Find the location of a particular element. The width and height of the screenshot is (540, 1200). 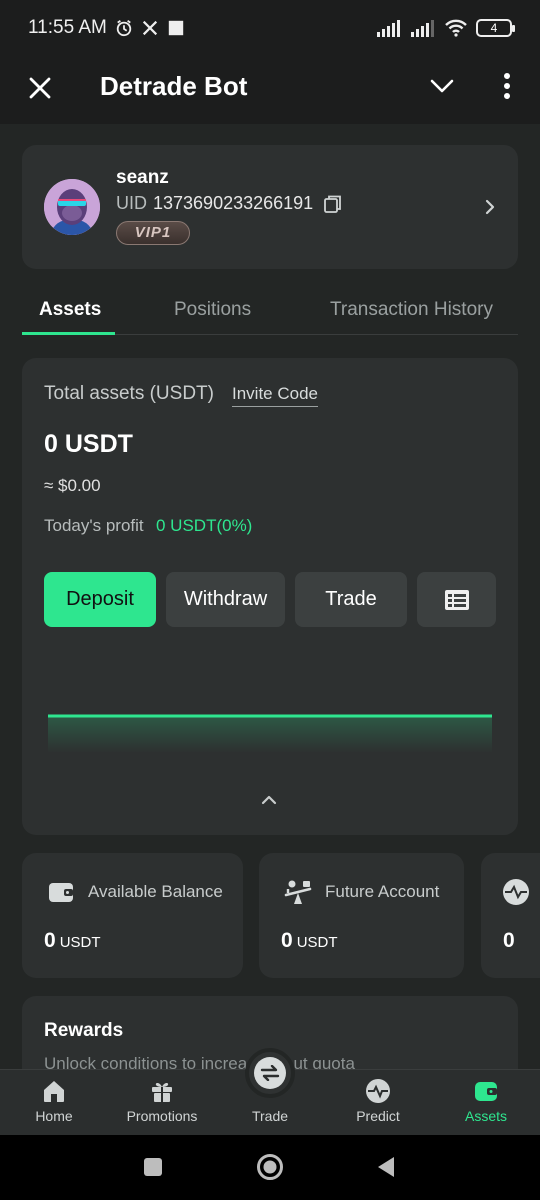

nav-assets-label: Assets is located at coordinates (485, 1116).